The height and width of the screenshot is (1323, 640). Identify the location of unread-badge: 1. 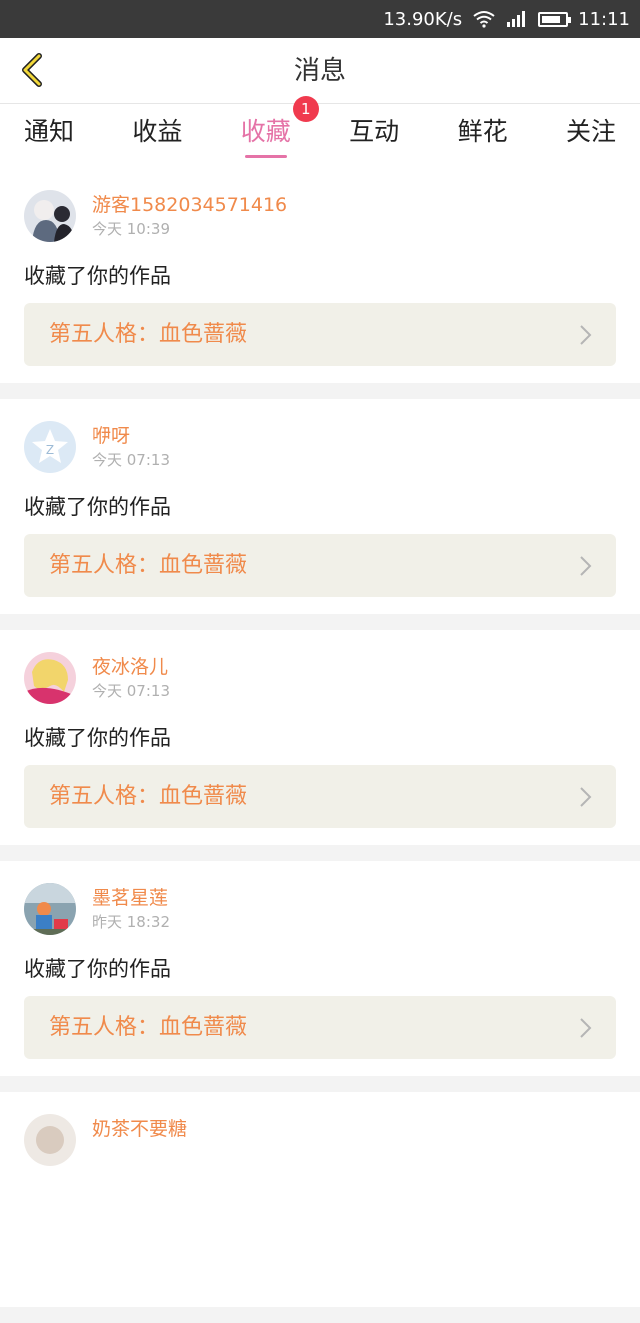
(305, 109).